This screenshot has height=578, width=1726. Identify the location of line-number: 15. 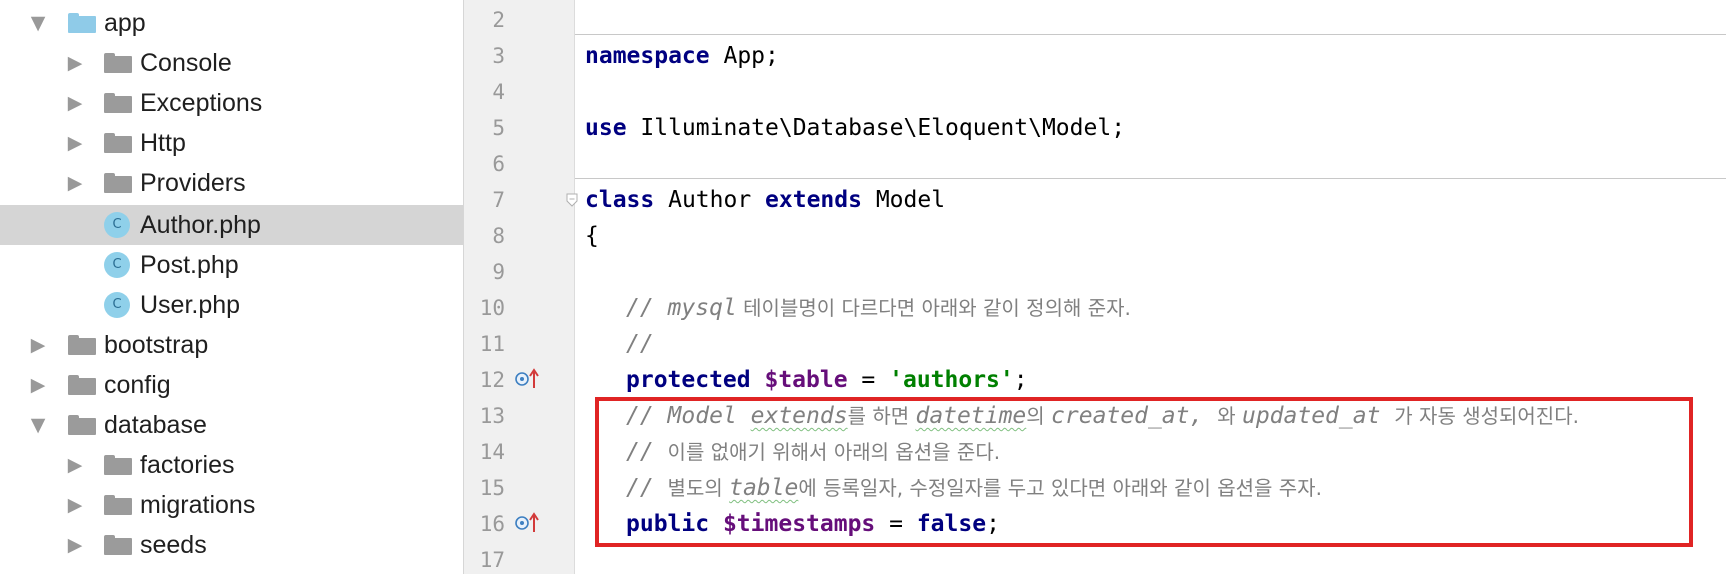
(492, 488).